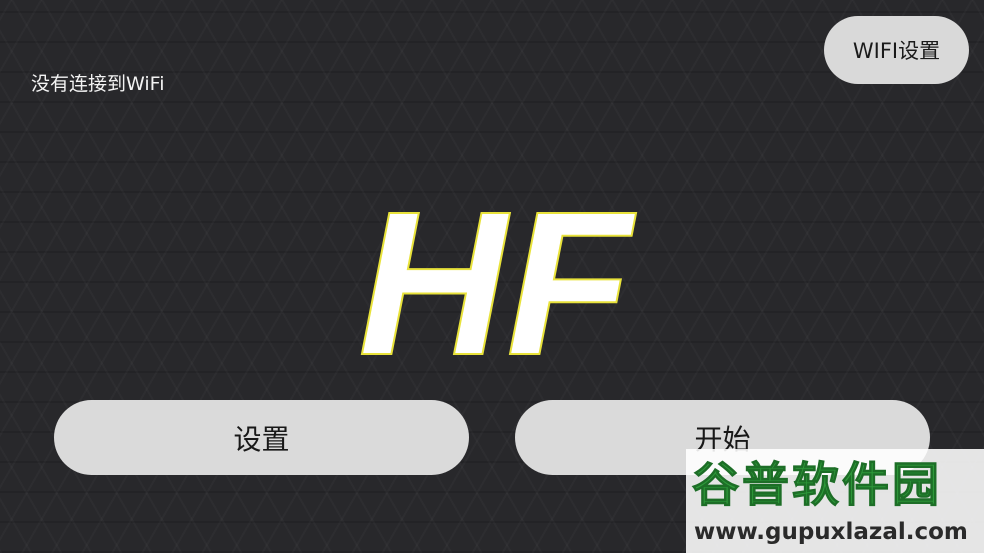 The width and height of the screenshot is (984, 553). I want to click on hf-logo-graphic: HF, so click(497, 275).